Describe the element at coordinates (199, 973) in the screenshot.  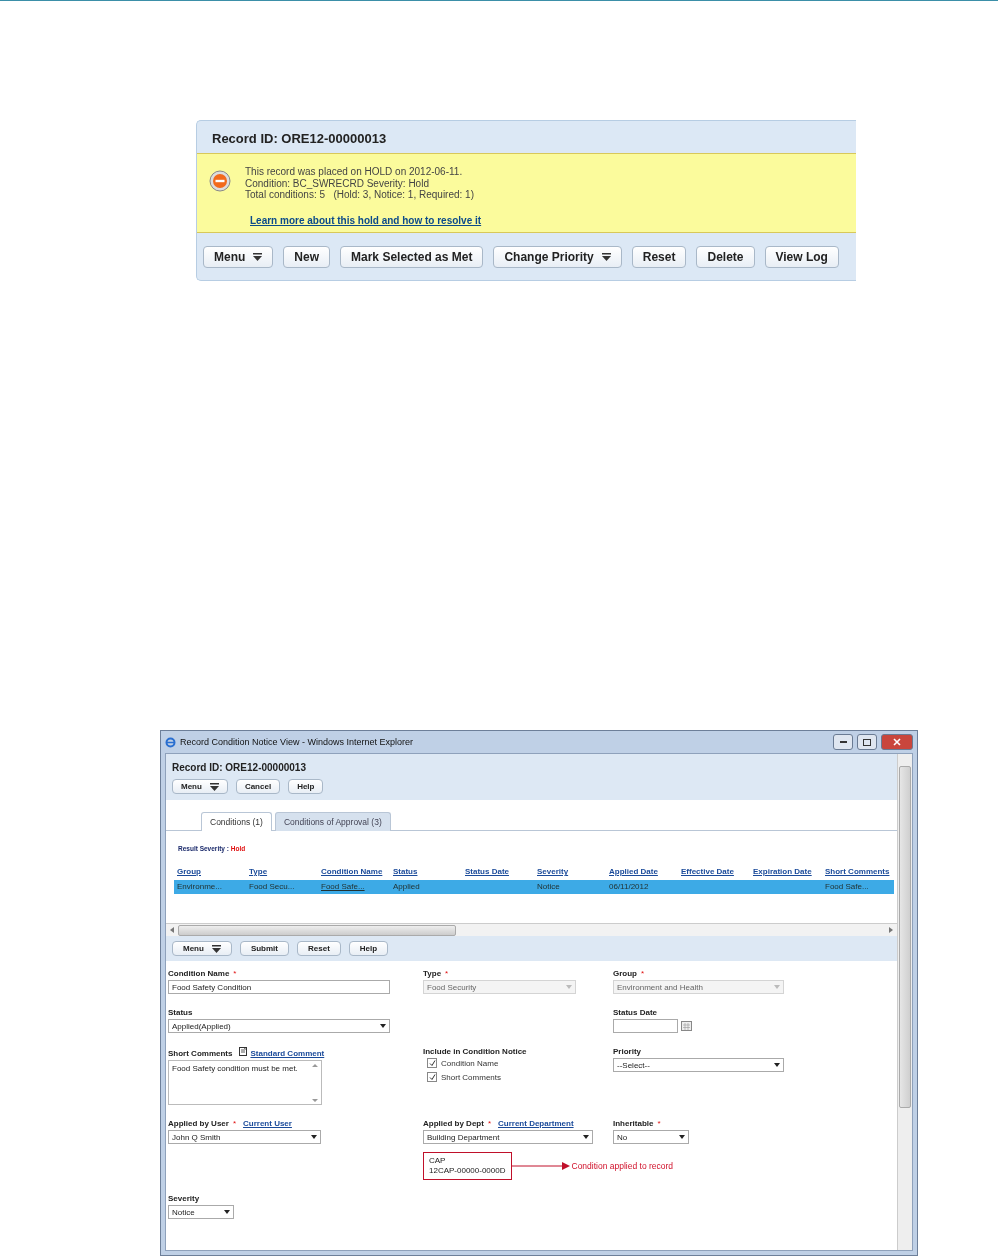
I see `field-label: Condition Name` at that location.